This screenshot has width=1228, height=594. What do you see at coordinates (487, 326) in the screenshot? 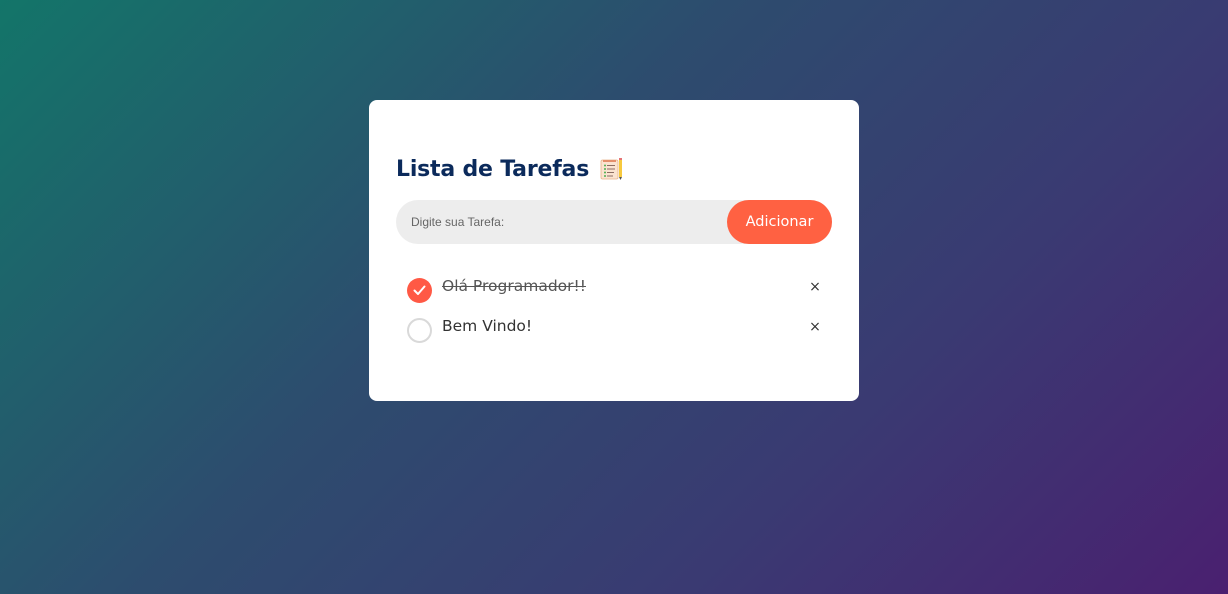
I see `task-text: Bem Vindo!` at bounding box center [487, 326].